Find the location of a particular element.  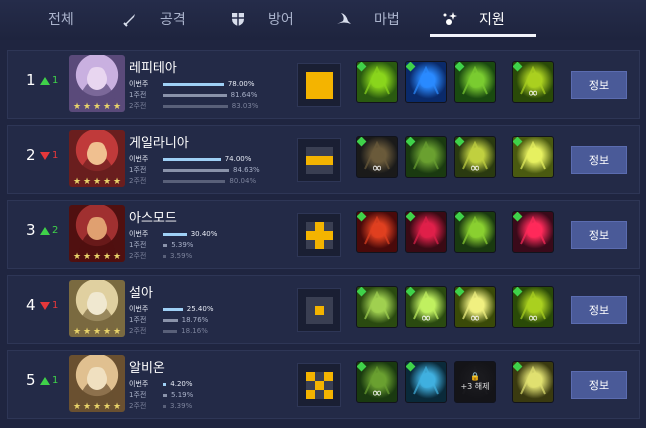

red-mist-skill-icon is located at coordinates (426, 232).